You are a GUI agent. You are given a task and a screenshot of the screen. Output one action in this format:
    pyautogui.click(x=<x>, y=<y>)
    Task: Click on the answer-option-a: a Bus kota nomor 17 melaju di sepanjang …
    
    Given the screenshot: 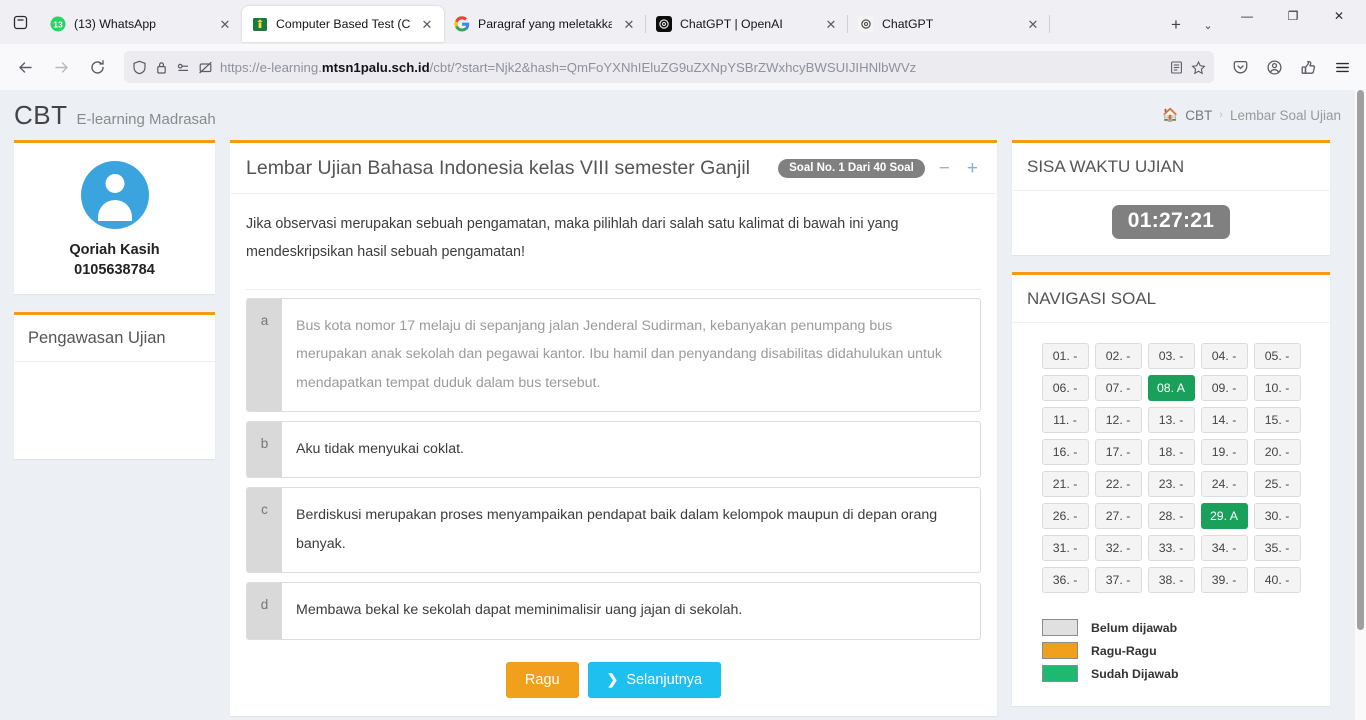 What is the action you would take?
    pyautogui.click(x=613, y=354)
    